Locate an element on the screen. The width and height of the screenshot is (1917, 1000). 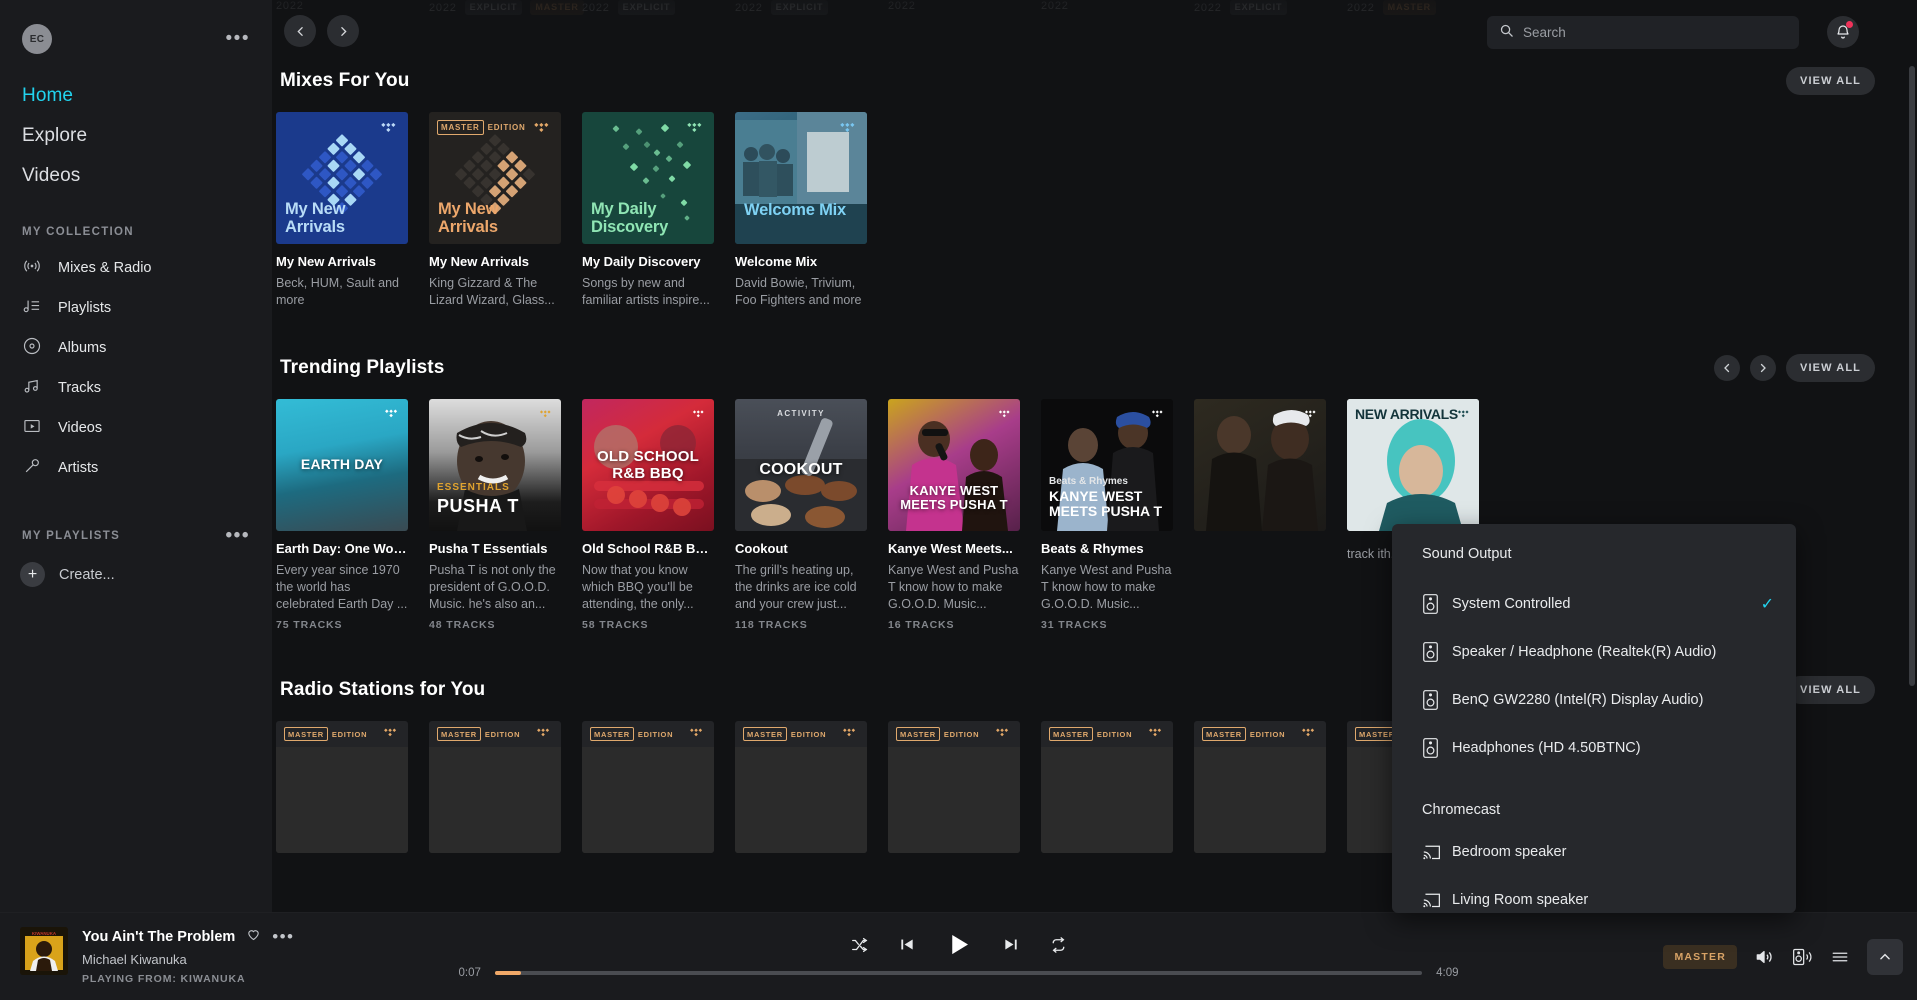
volume-icon is located at coordinates (1764, 957).